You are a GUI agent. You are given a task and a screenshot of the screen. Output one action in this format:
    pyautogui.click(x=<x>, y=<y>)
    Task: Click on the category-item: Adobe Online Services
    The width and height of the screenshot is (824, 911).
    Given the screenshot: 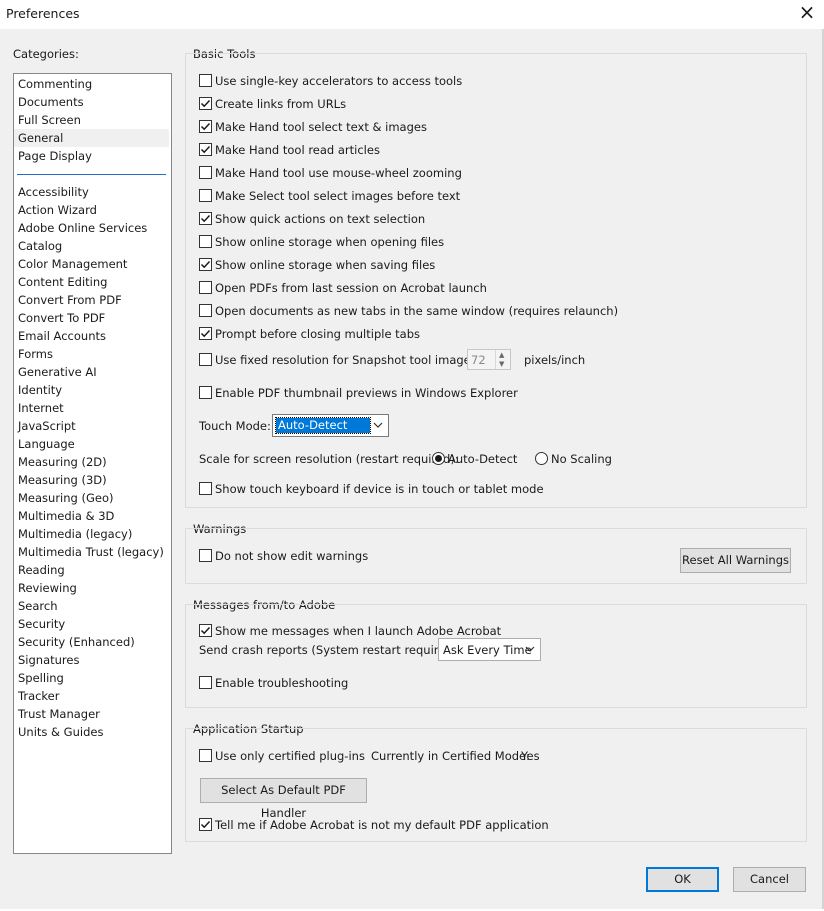 What is the action you would take?
    pyautogui.click(x=91, y=228)
    